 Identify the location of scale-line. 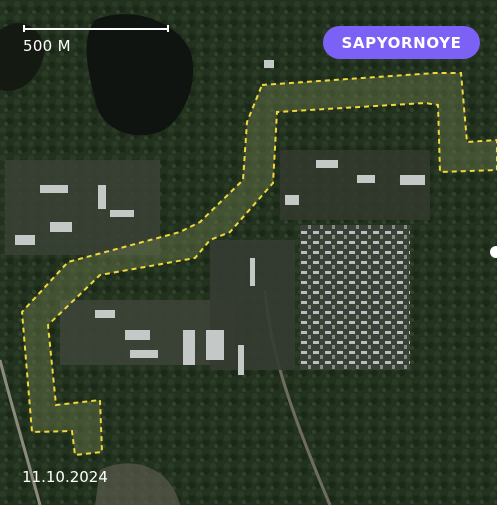
(96, 29).